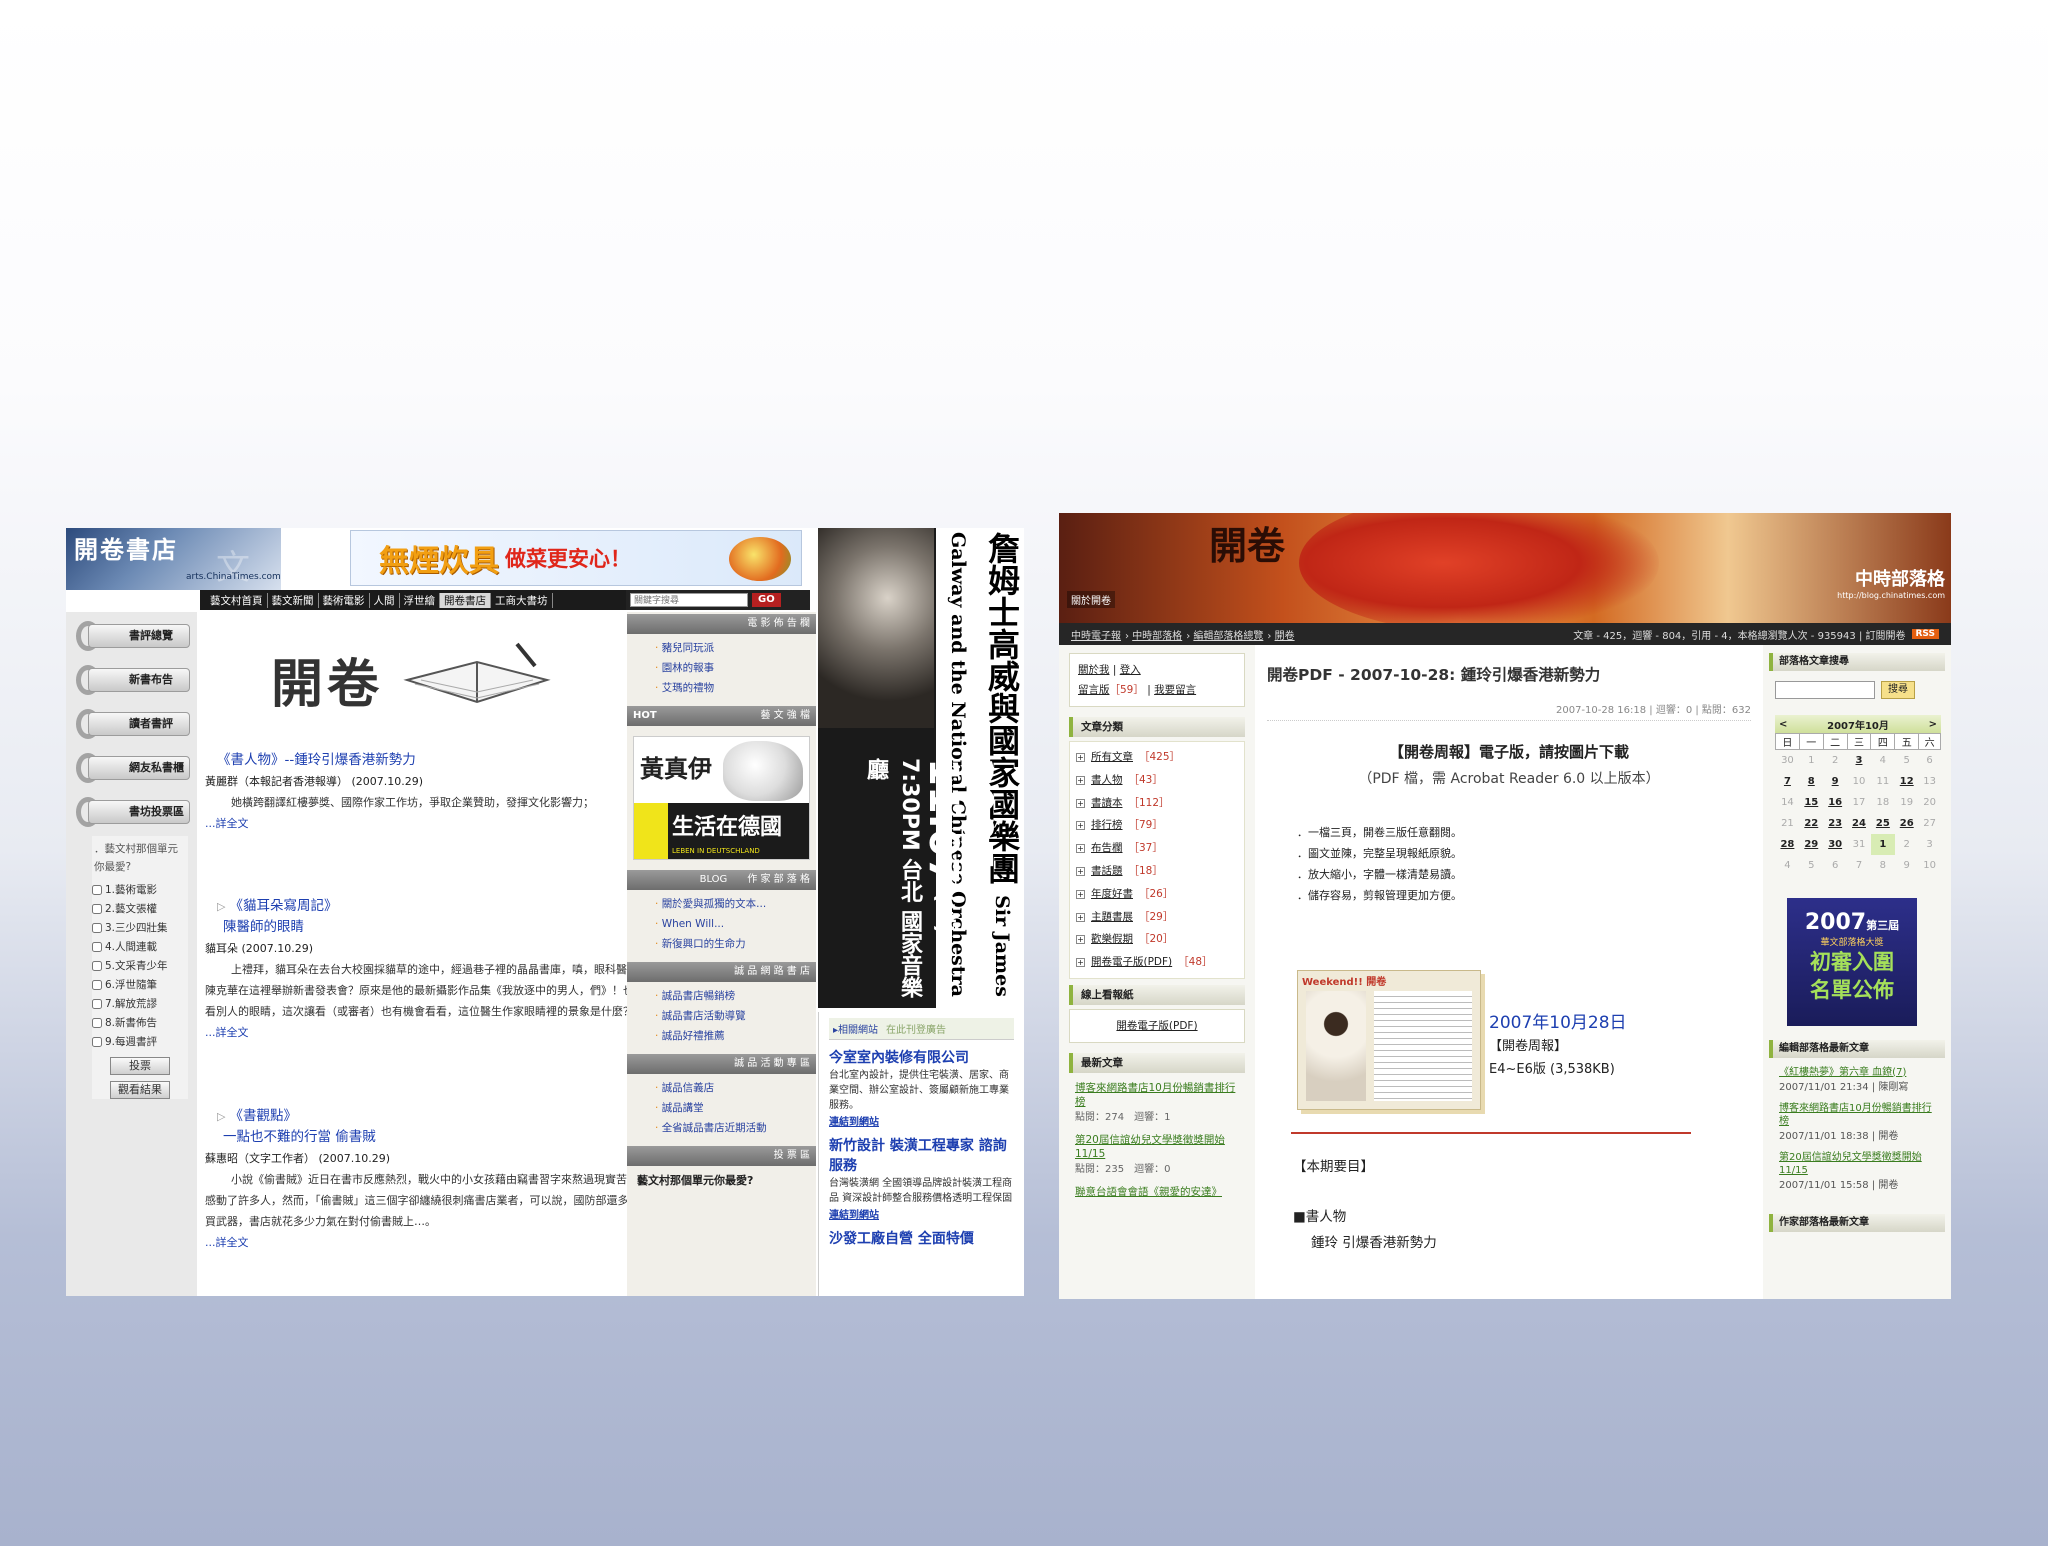 This screenshot has width=2048, height=1546. What do you see at coordinates (1157, 803) in the screenshot?
I see `category-item: + 書讀本 ［112］` at bounding box center [1157, 803].